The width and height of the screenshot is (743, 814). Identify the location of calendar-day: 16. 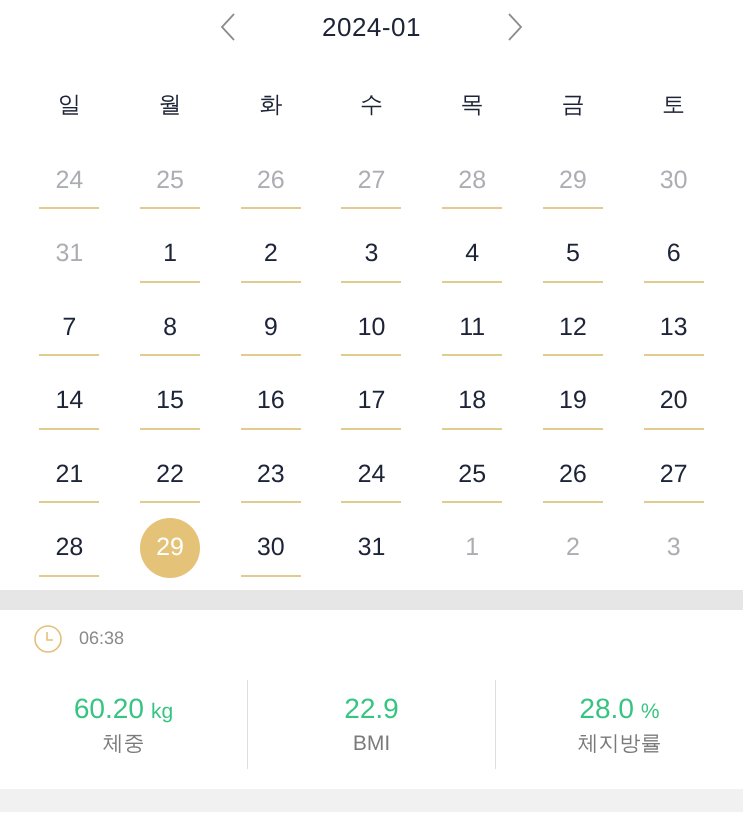
(270, 400).